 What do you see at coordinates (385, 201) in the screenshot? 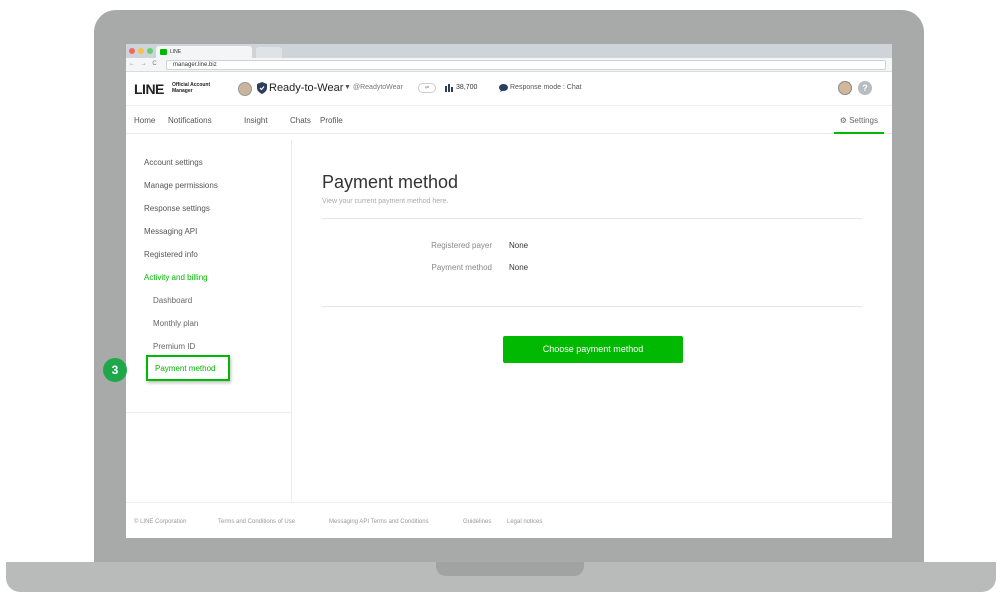
I see `page-subtitle: View your current payment method here.` at bounding box center [385, 201].